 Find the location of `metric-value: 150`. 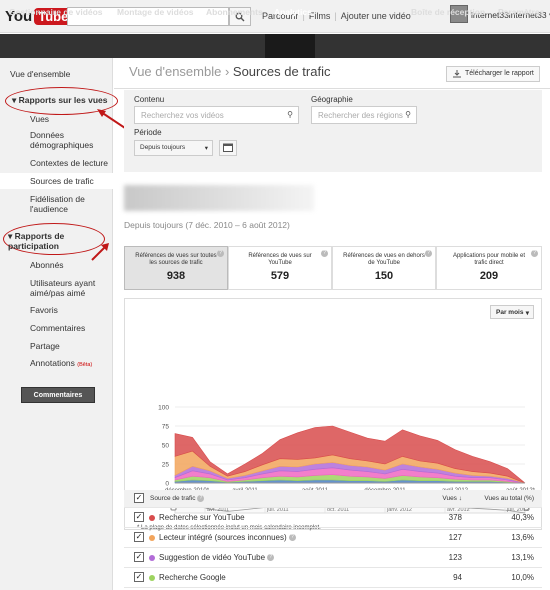

metric-value: 150 is located at coordinates (384, 276).